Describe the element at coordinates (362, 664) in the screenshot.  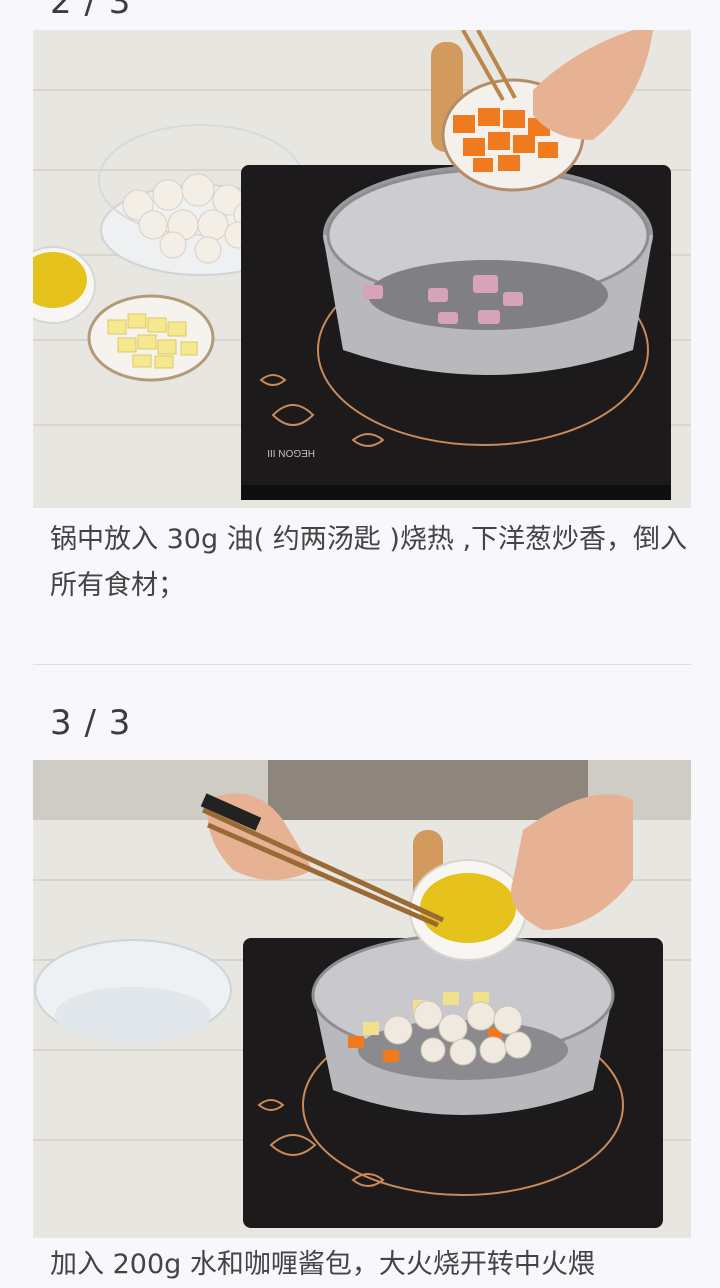
I see `divider` at that location.